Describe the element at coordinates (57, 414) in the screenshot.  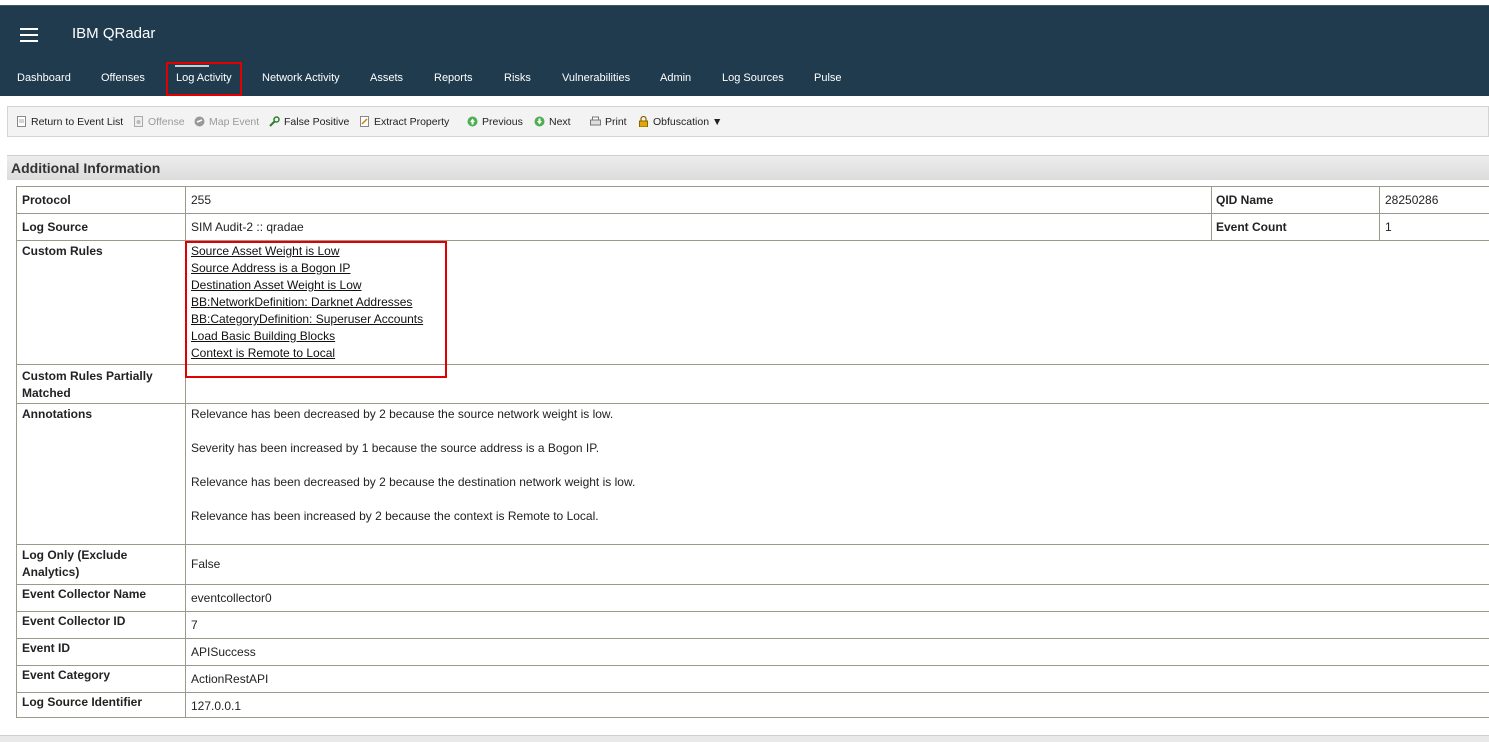
I see `annotations-label: Annotations` at that location.